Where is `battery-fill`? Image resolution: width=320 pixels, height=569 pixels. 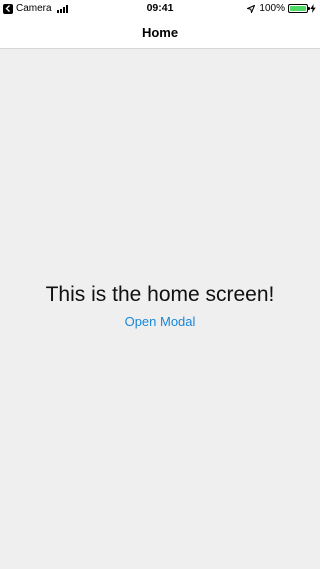 battery-fill is located at coordinates (298, 8).